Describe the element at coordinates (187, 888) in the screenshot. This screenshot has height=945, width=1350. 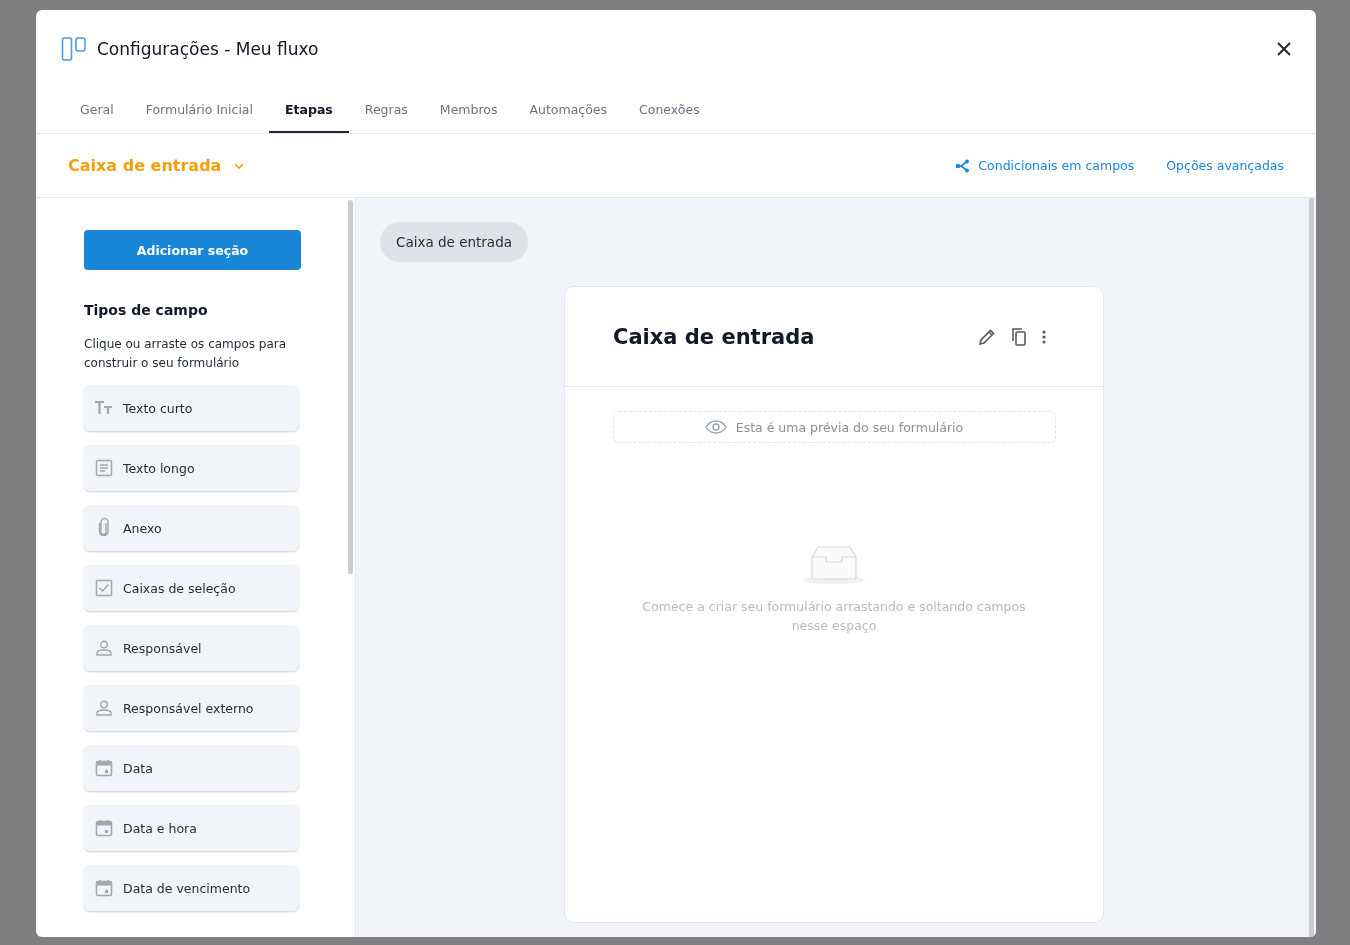
I see `field-type-label: Data de vencimento` at that location.